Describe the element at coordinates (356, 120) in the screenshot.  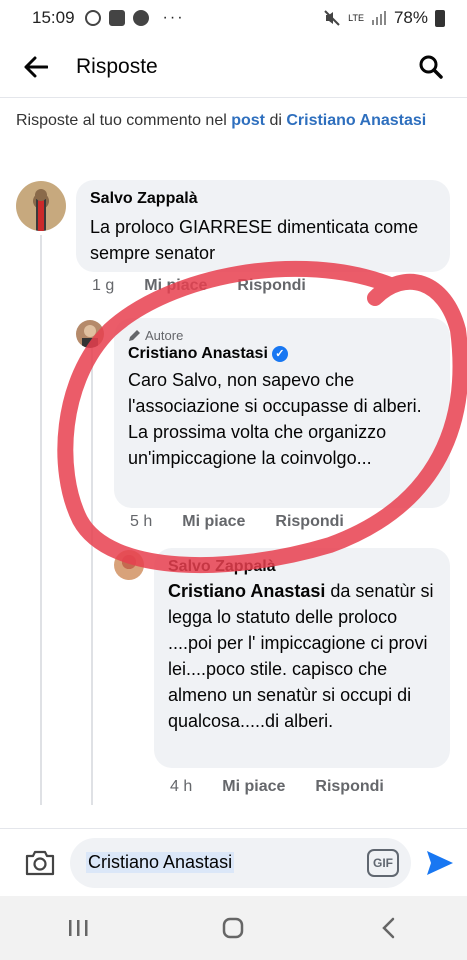
I see `post-author-link: Cristiano Anastasi` at that location.